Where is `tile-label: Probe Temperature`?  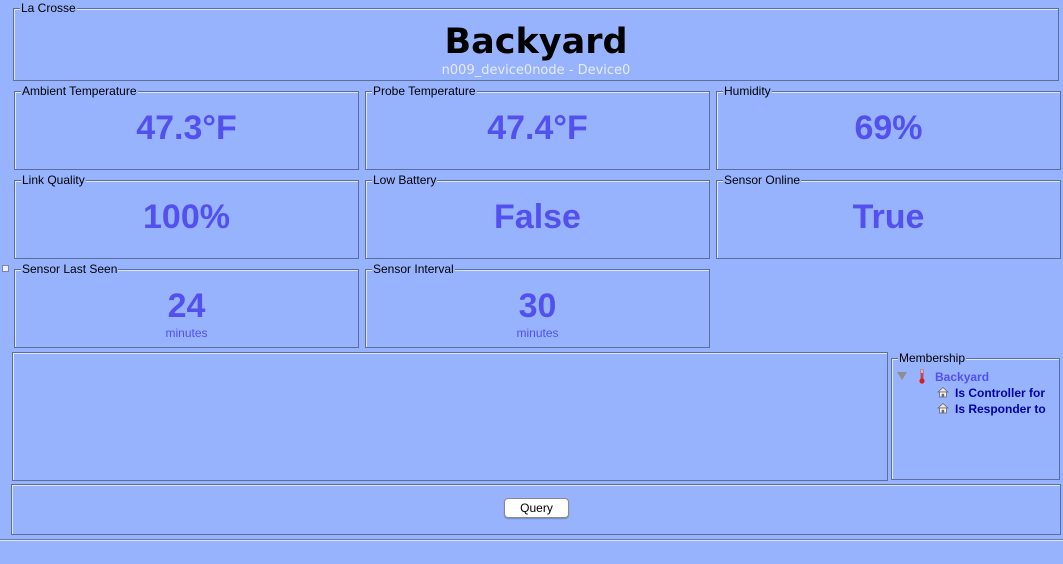 tile-label: Probe Temperature is located at coordinates (424, 91).